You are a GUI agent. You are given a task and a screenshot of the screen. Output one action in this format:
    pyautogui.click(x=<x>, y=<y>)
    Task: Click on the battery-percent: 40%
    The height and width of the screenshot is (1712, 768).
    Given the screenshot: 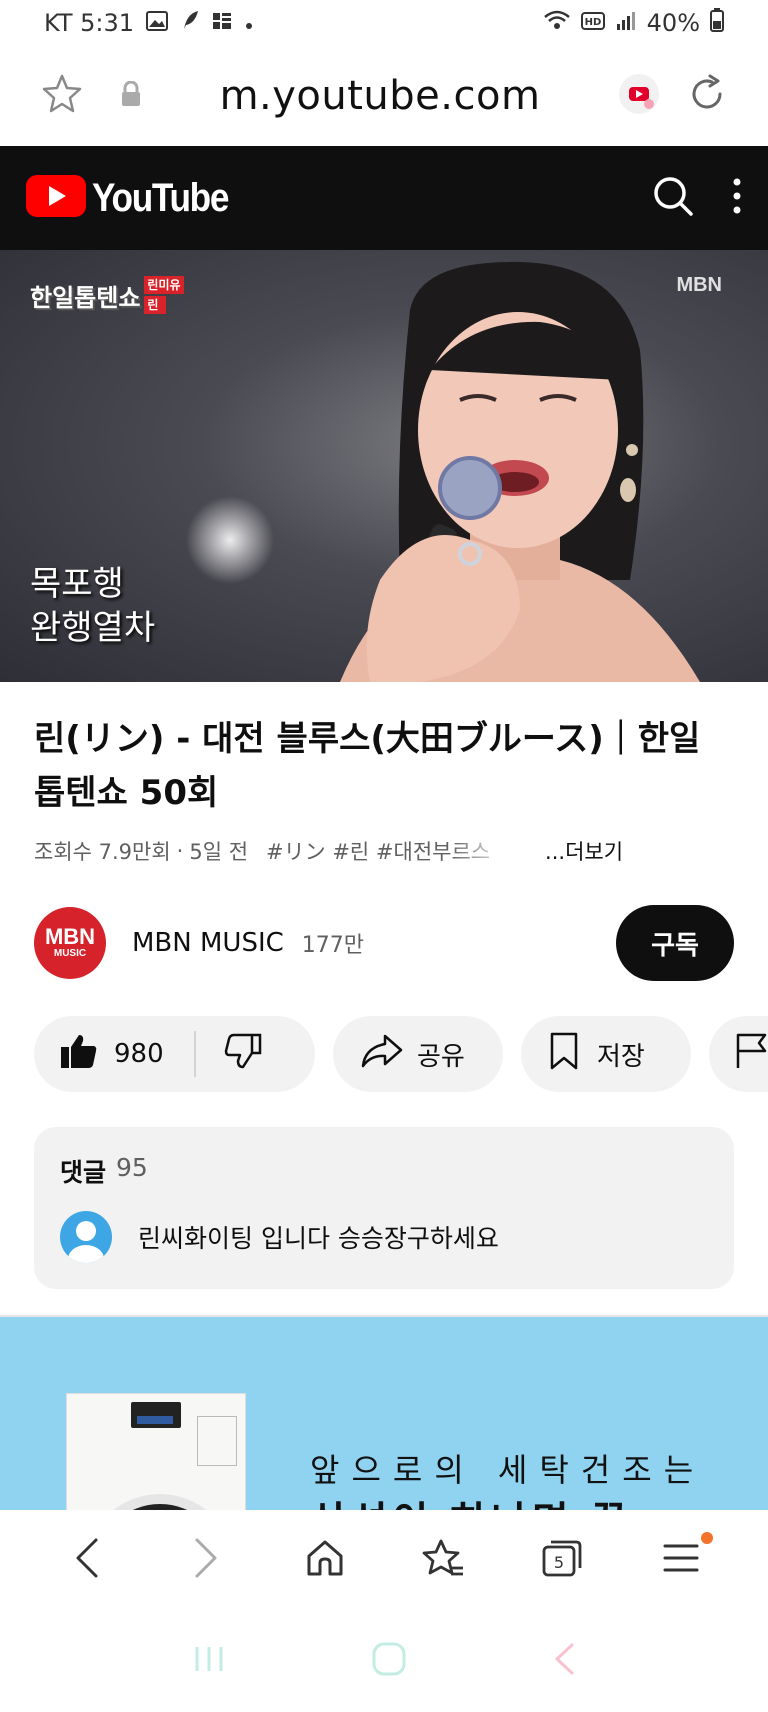 What is the action you would take?
    pyautogui.click(x=673, y=23)
    